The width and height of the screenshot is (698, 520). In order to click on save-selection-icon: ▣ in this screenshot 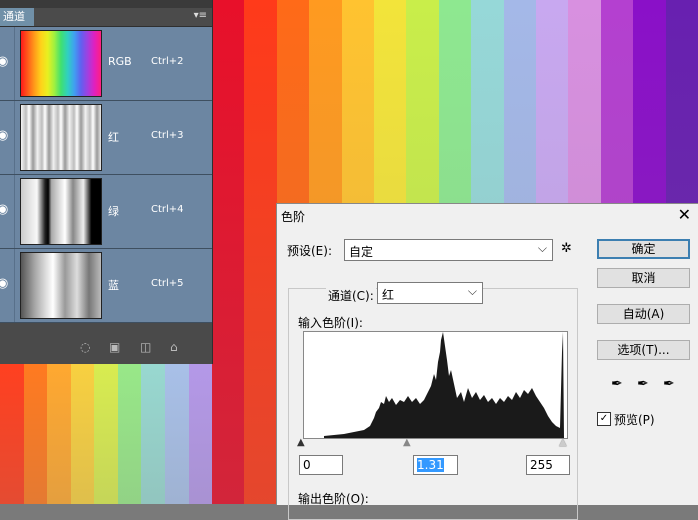, I will do `click(114, 347)`.